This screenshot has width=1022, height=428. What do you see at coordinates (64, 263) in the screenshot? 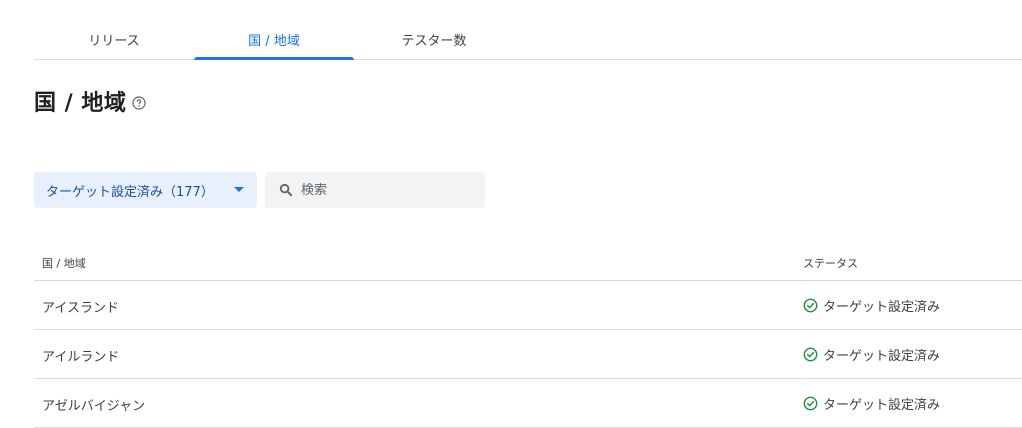
I see `column-header-country: 国 / 地域` at bounding box center [64, 263].